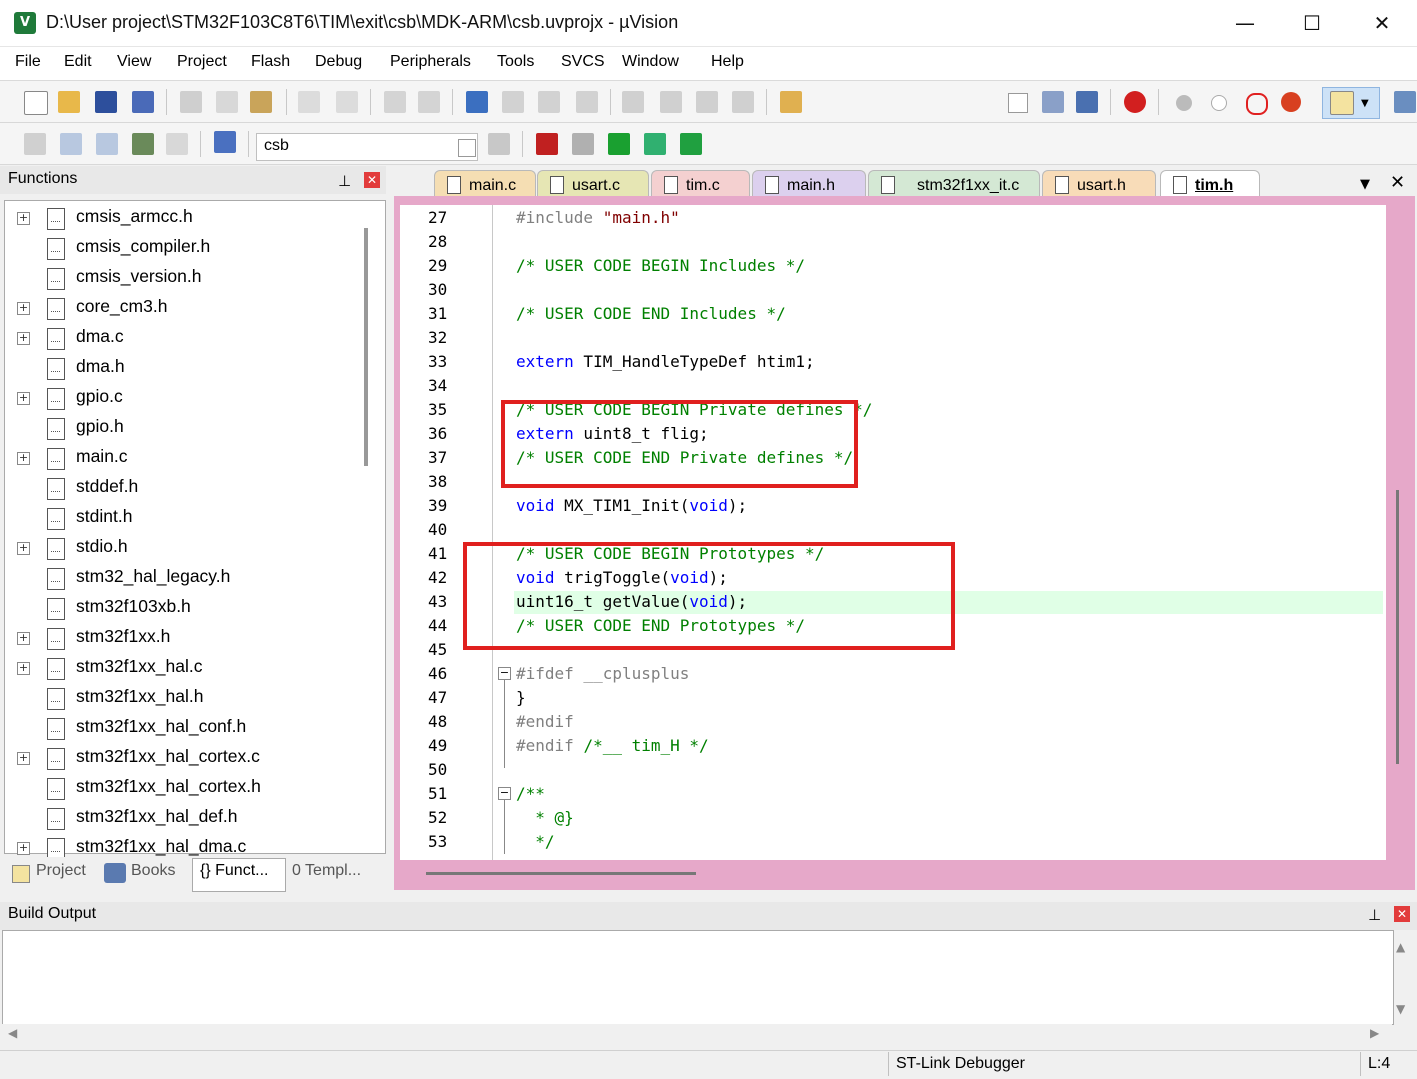 The height and width of the screenshot is (1079, 1417). What do you see at coordinates (697, 1034) in the screenshot?
I see `build-output-horizontal-scrollbar` at bounding box center [697, 1034].